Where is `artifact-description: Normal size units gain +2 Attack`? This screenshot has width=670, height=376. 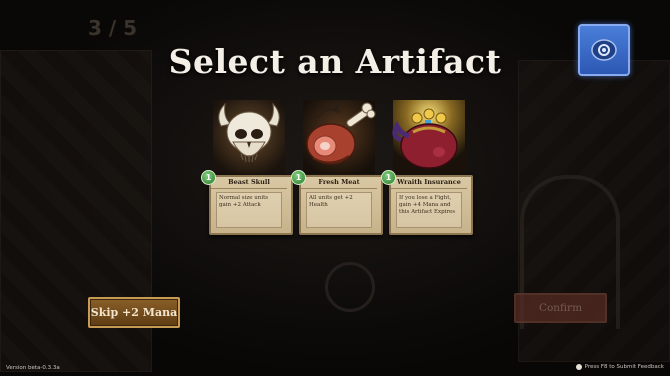
artifact-description: Normal size units gain +2 Attack is located at coordinates (249, 210).